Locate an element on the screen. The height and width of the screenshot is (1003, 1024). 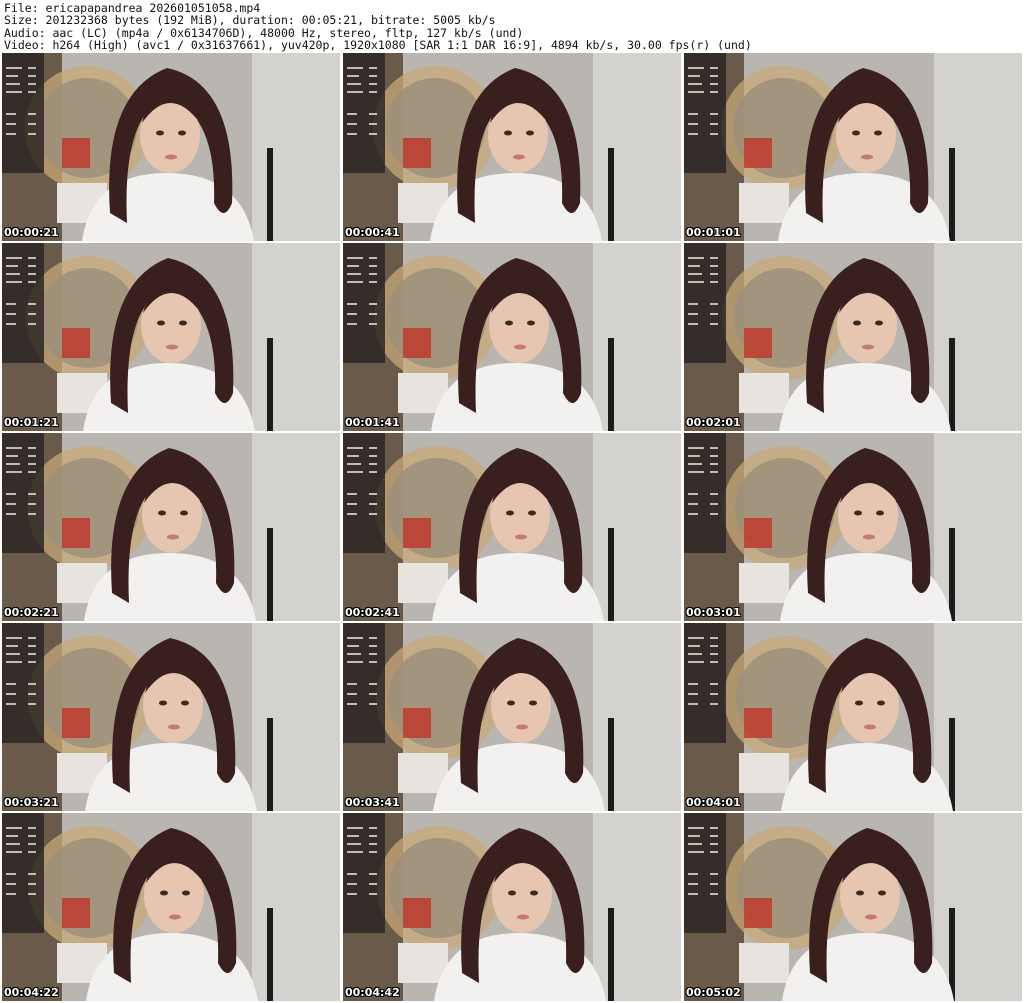
frame-timestamp: 00:00:21 is located at coordinates (31, 232).